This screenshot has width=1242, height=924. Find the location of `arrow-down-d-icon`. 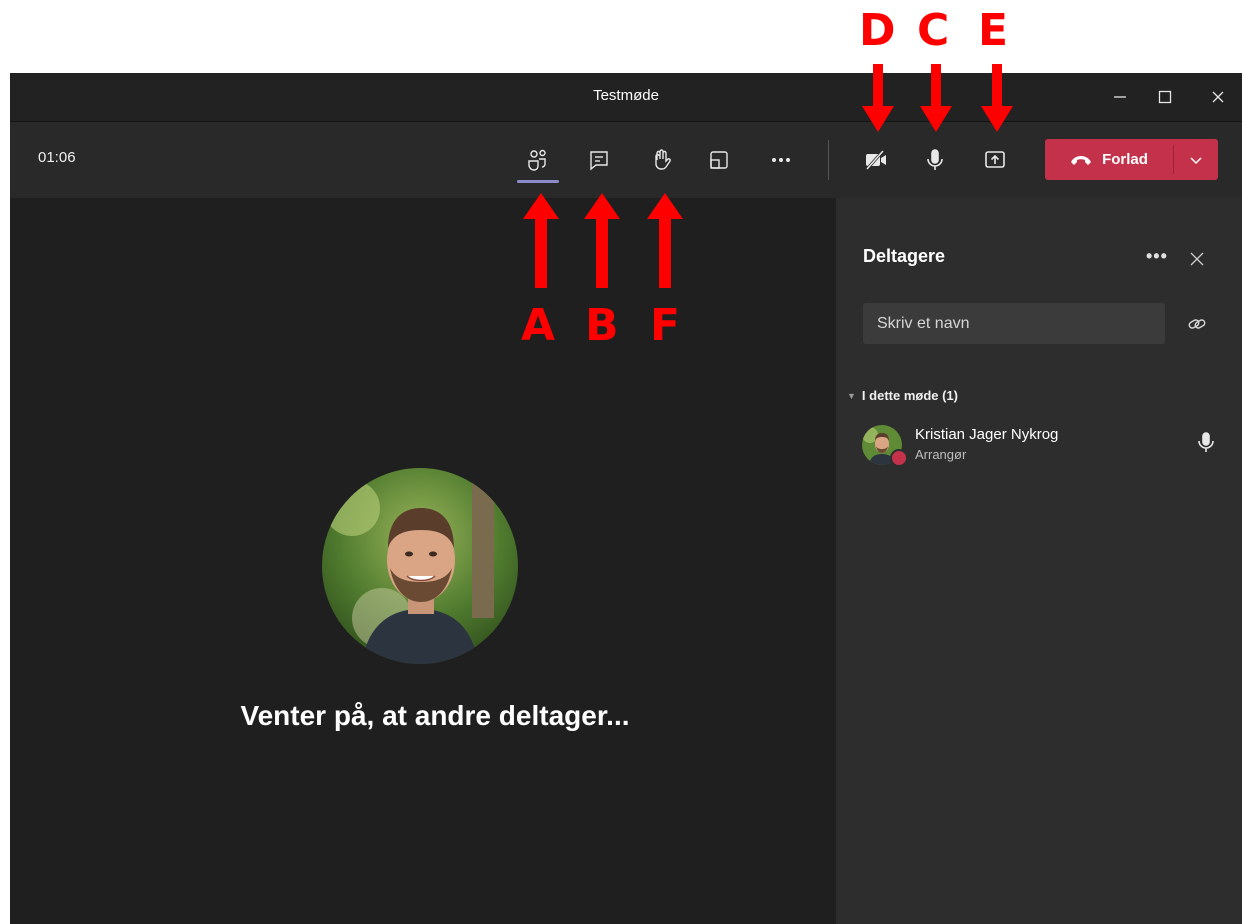

arrow-down-d-icon is located at coordinates (878, 98).